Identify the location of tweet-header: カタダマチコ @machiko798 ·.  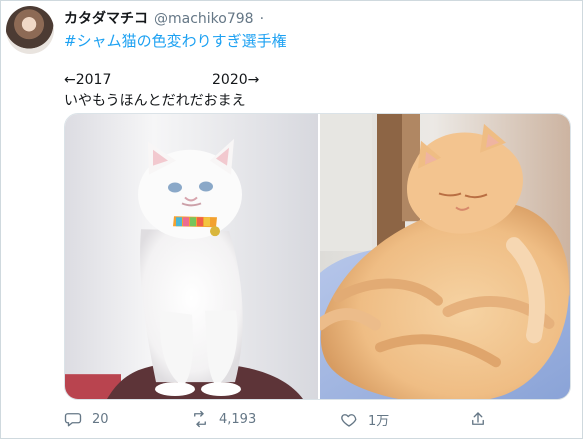
(164, 18).